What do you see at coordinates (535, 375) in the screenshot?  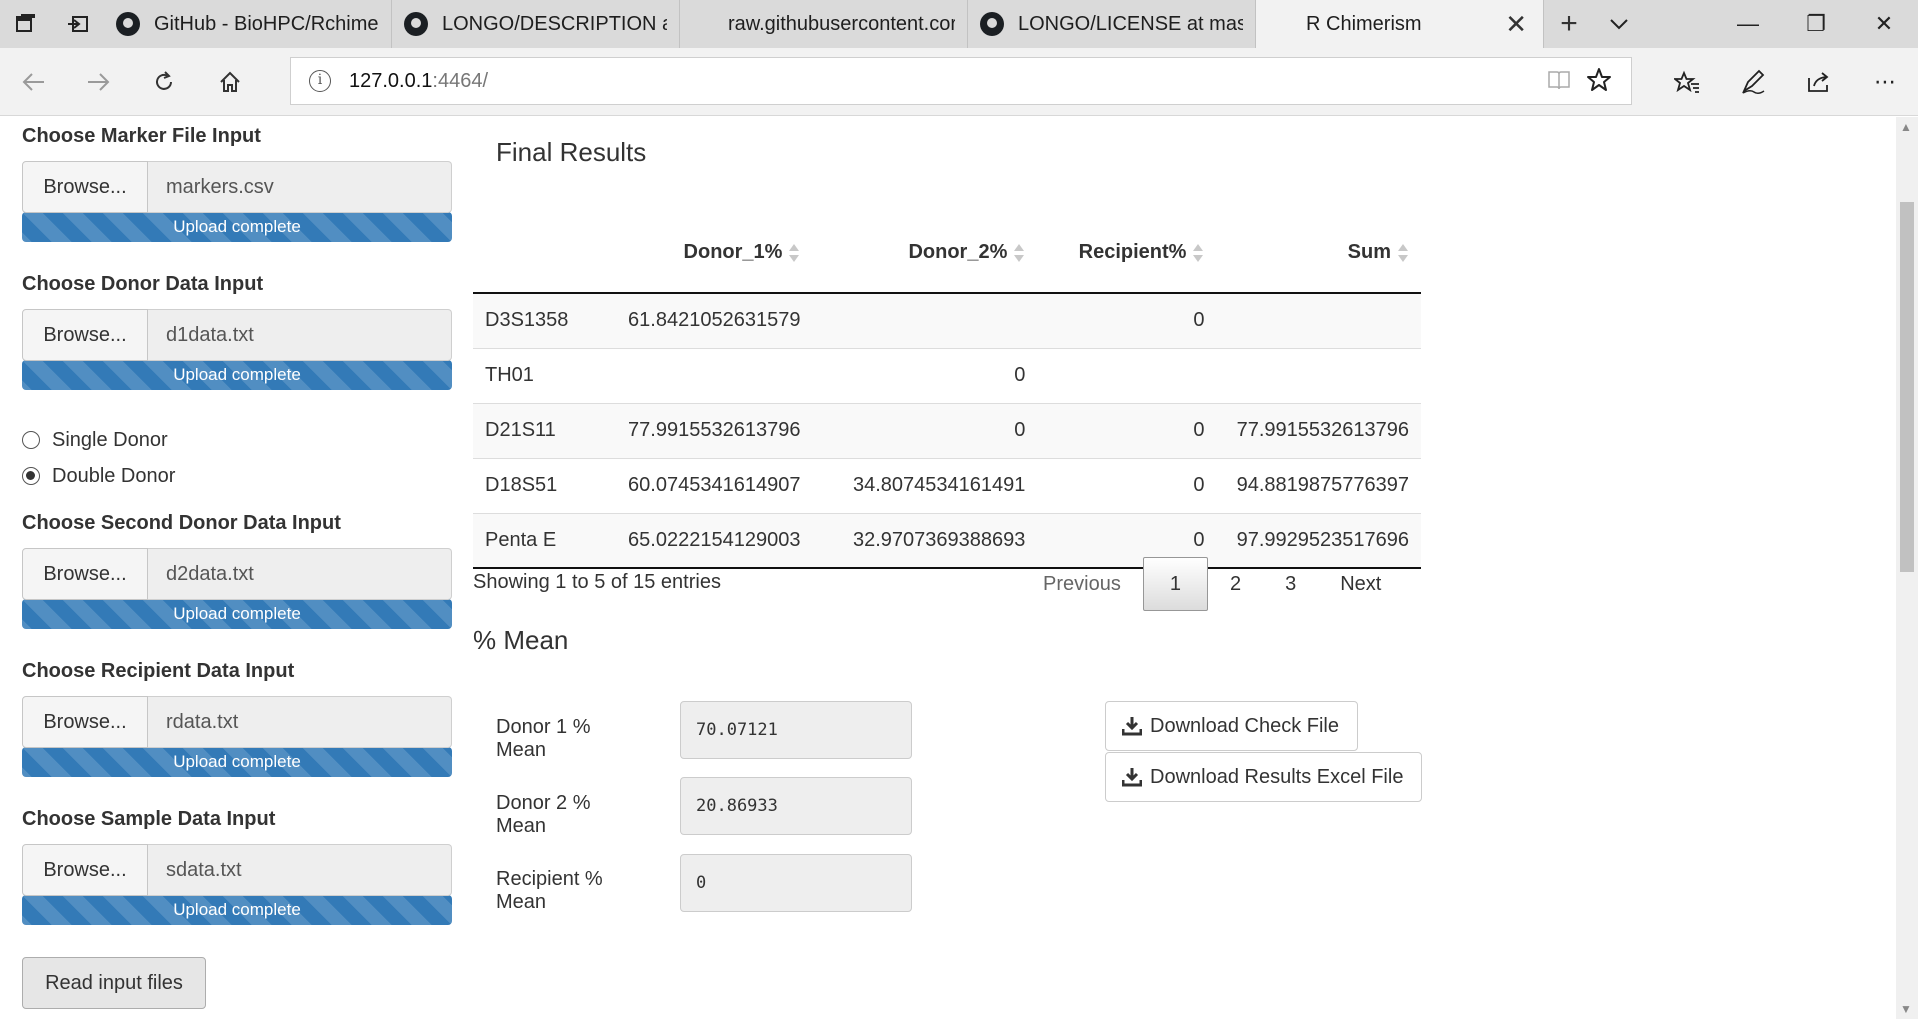 I see `table-cell: TH01` at bounding box center [535, 375].